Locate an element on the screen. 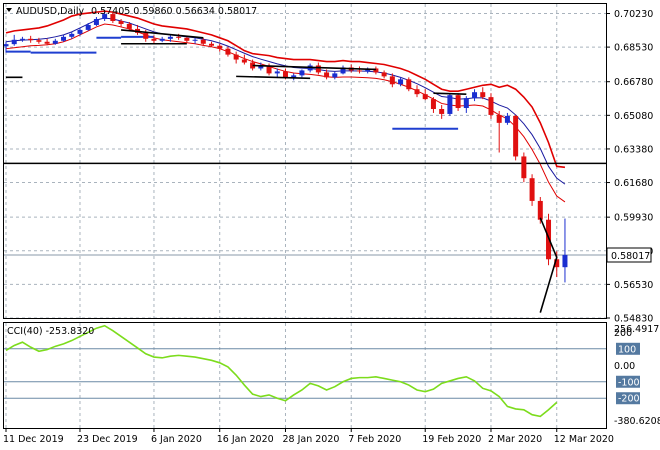 This screenshot has width=660, height=450. x-tick-label: 6 Jan 2020 is located at coordinates (176, 439).